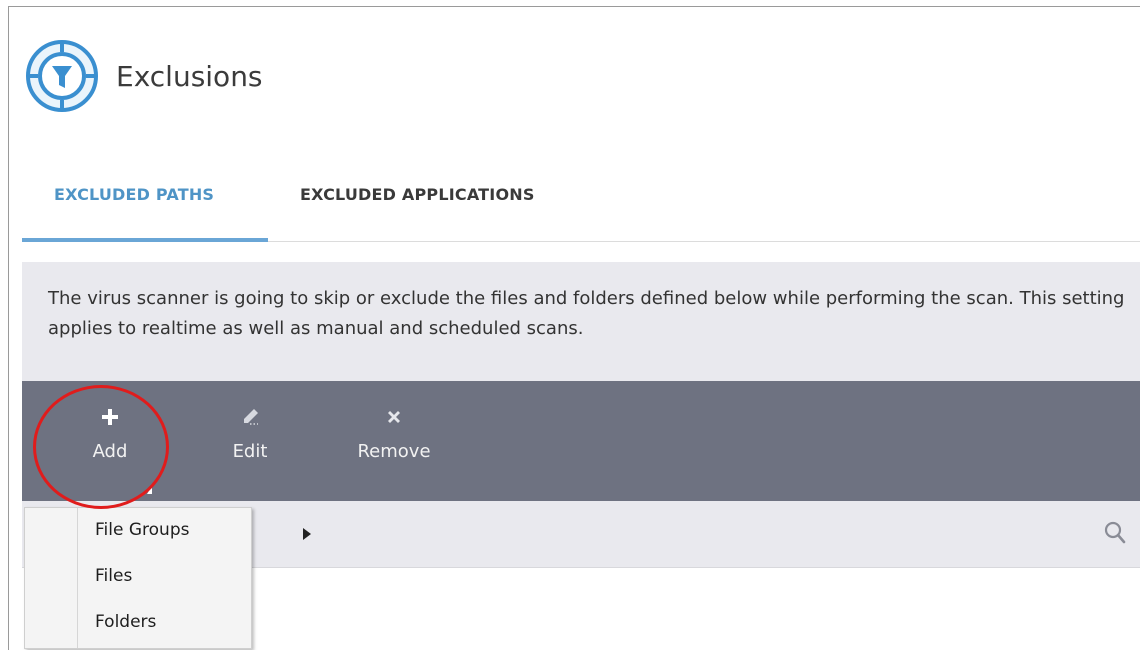 This screenshot has height=650, width=1140. Describe the element at coordinates (62, 76) in the screenshot. I see `exclusions-filter-icon` at that location.